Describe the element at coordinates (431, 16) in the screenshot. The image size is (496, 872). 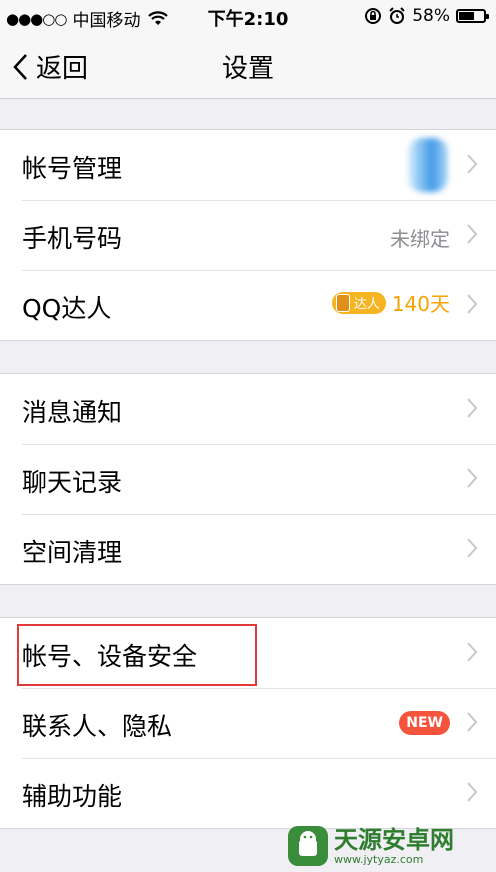
I see `battery-percent: 58%` at that location.